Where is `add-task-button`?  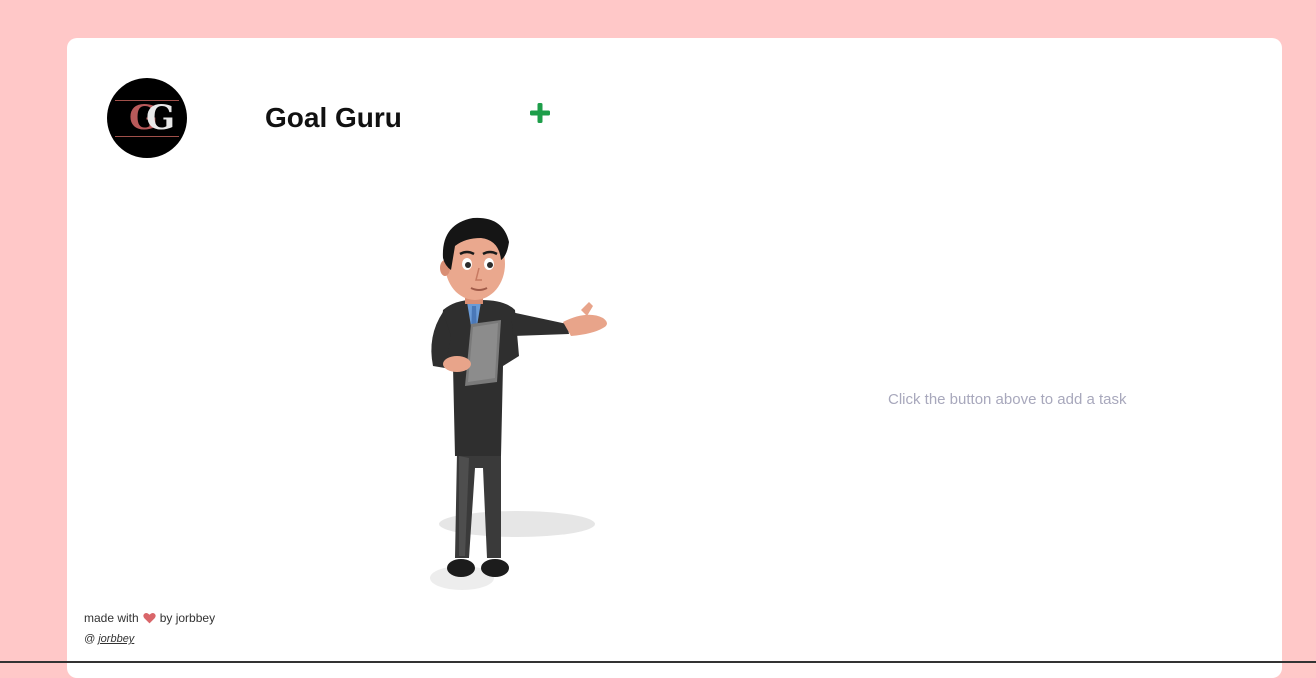 add-task-button is located at coordinates (540, 113).